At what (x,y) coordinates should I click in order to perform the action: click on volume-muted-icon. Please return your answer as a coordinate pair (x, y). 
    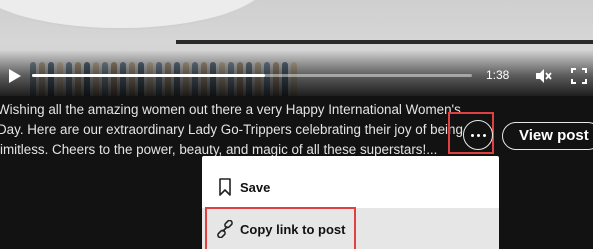
    Looking at the image, I should click on (543, 76).